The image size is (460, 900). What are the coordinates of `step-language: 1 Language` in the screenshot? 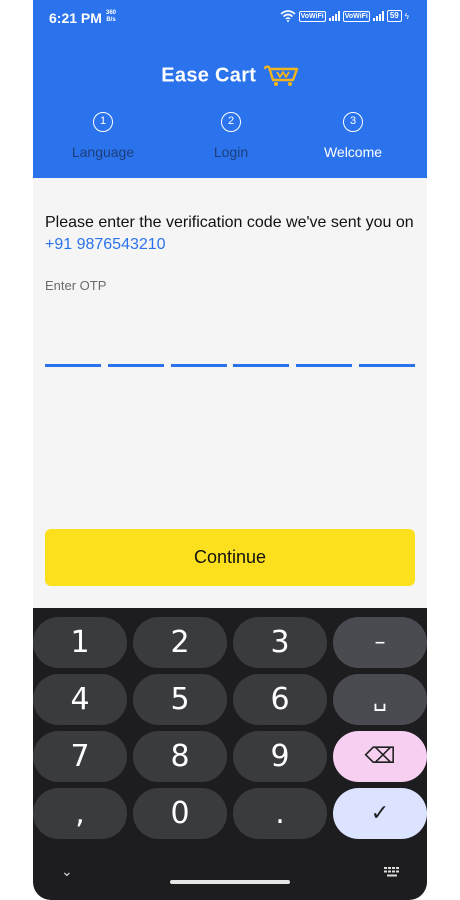 It's located at (103, 136).